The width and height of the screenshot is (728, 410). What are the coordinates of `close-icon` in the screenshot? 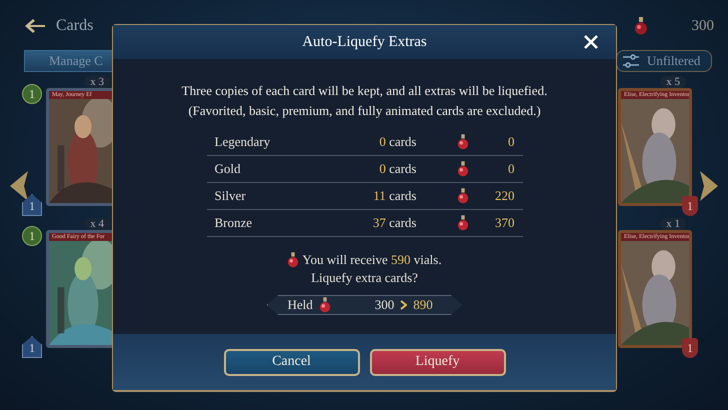 It's located at (591, 42).